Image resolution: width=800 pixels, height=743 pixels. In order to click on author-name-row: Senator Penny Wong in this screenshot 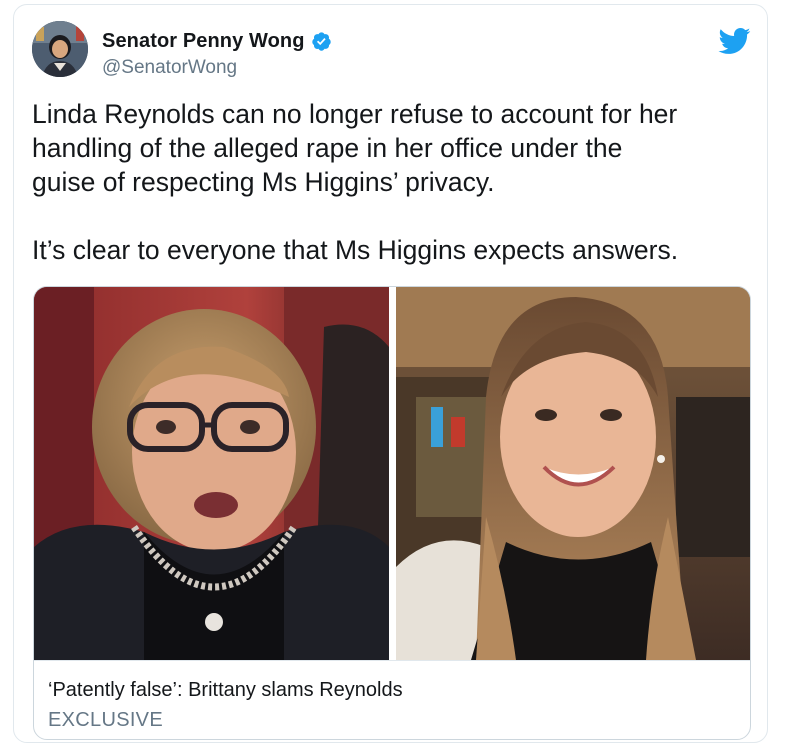, I will do `click(217, 41)`.